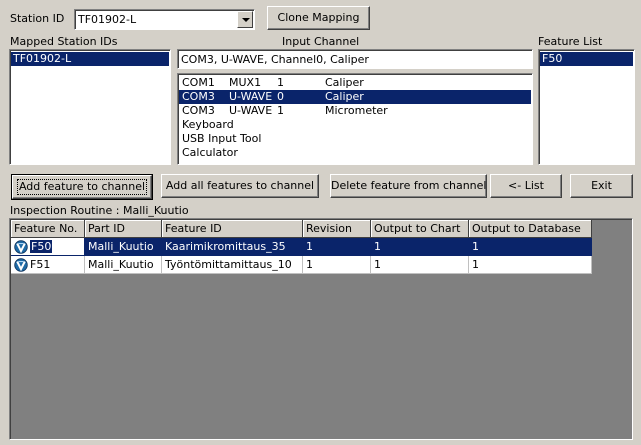 This screenshot has height=445, width=641. What do you see at coordinates (245, 19) in the screenshot?
I see `chevron-down-icon` at bounding box center [245, 19].